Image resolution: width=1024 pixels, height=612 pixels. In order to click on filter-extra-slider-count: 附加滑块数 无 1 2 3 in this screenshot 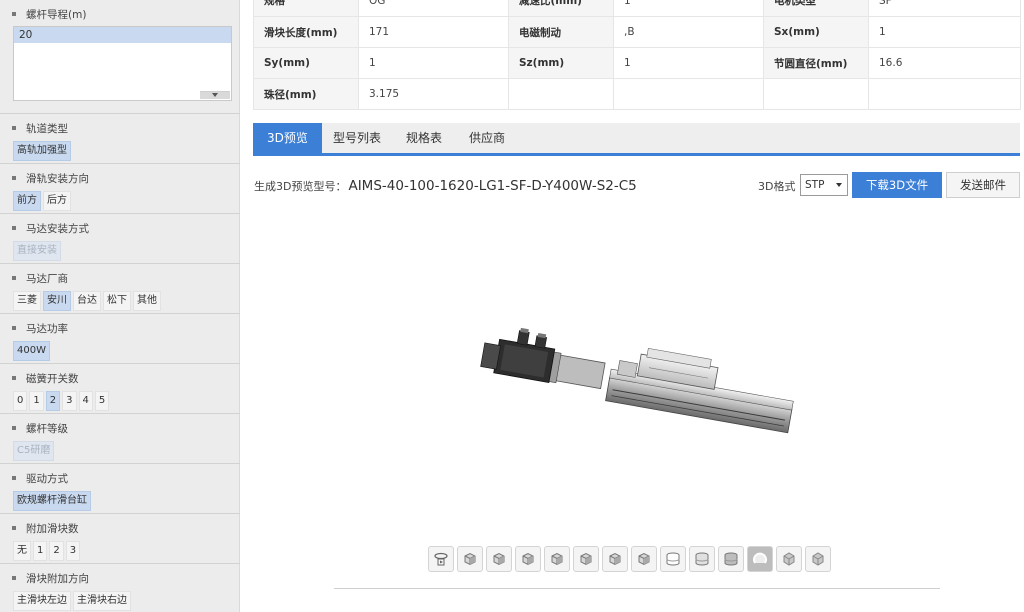, I will do `click(120, 539)`.